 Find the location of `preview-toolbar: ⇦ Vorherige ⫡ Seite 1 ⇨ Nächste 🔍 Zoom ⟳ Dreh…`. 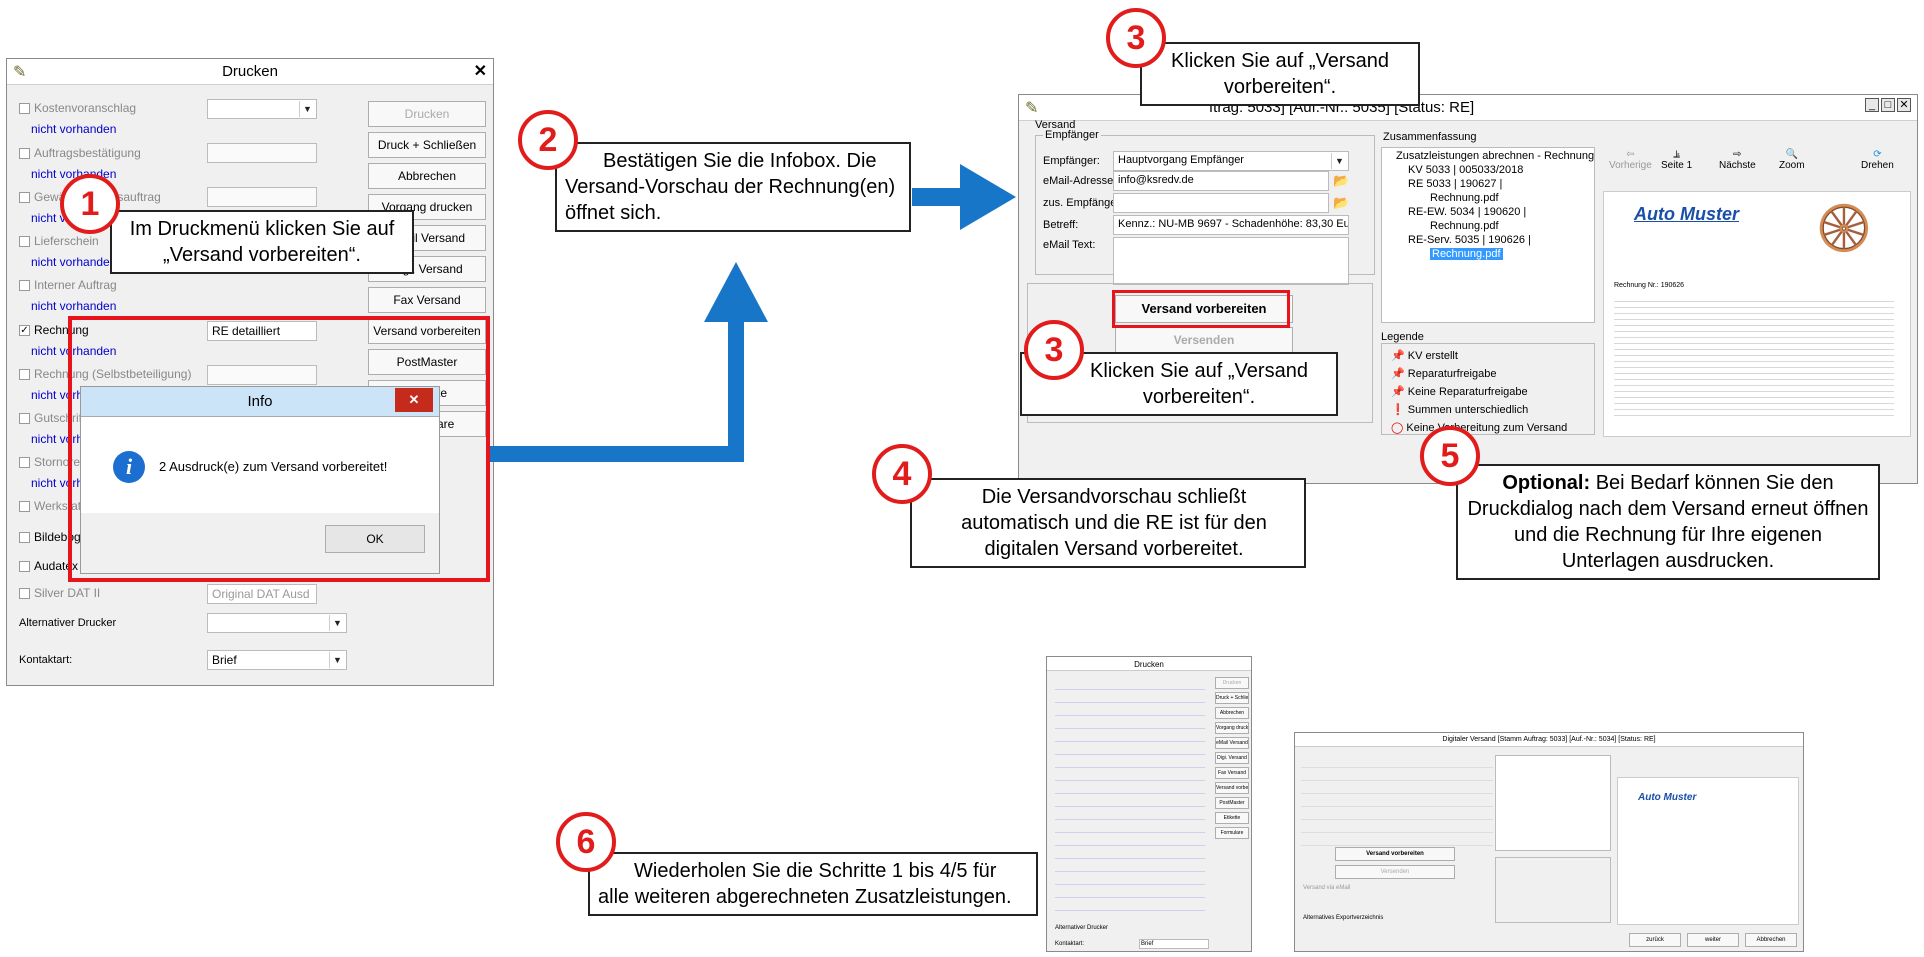

preview-toolbar: ⇦ Vorherige ⫡ Seite 1 ⇨ Nächste 🔍 Zoom ⟳ Dreh… is located at coordinates (1757, 167).